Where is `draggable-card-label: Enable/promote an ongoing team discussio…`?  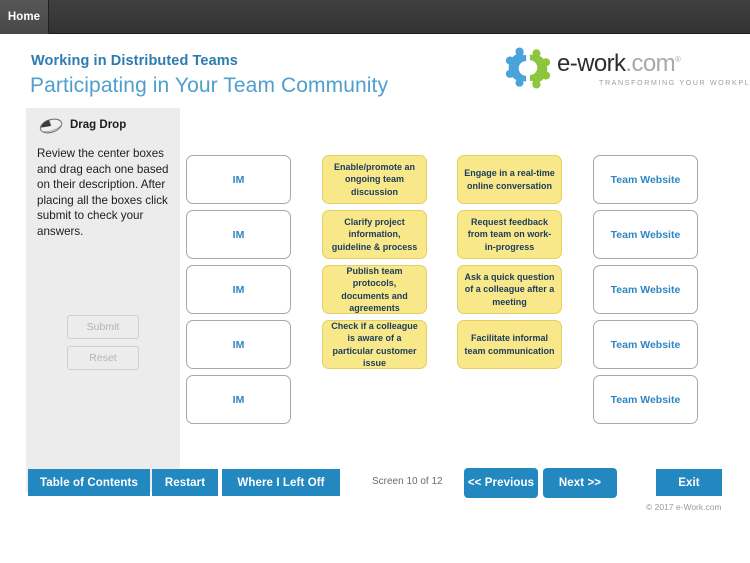 draggable-card-label: Enable/promote an ongoing team discussio… is located at coordinates (374, 179).